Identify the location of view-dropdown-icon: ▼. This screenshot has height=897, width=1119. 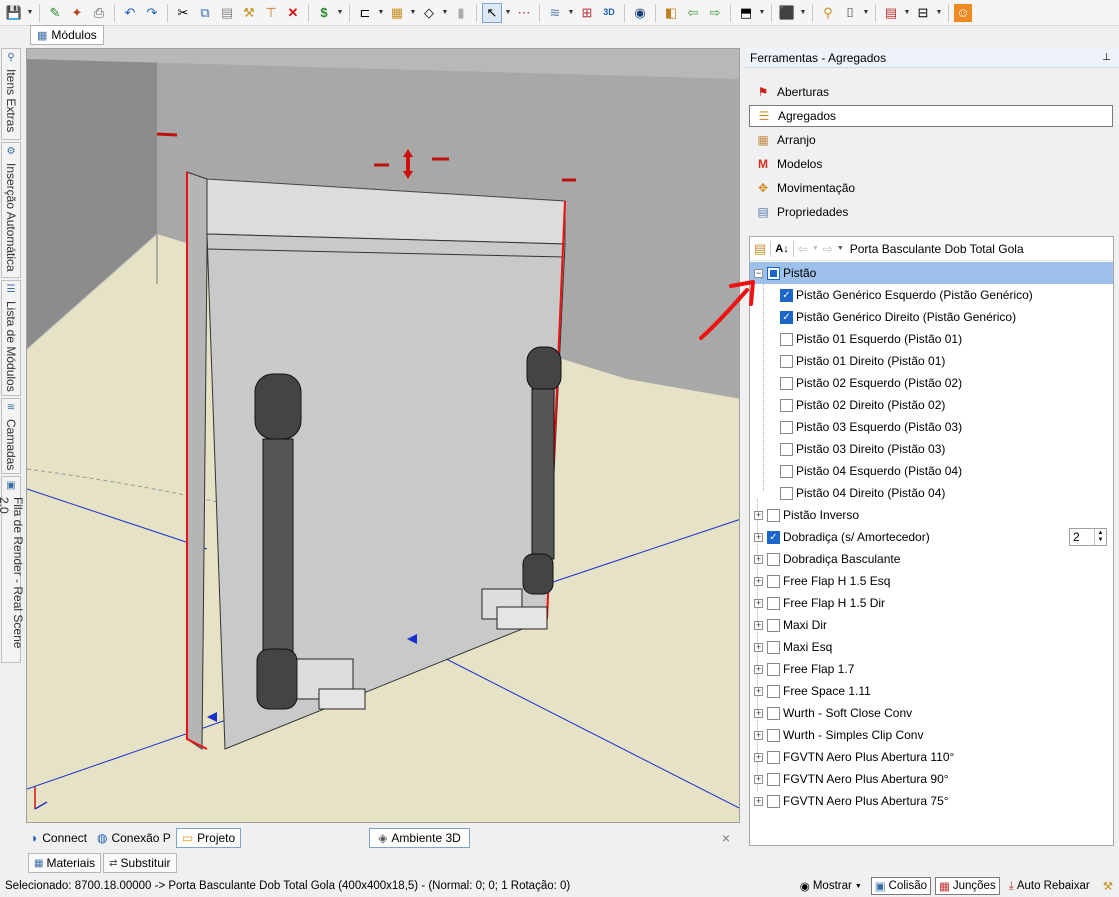
(762, 13).